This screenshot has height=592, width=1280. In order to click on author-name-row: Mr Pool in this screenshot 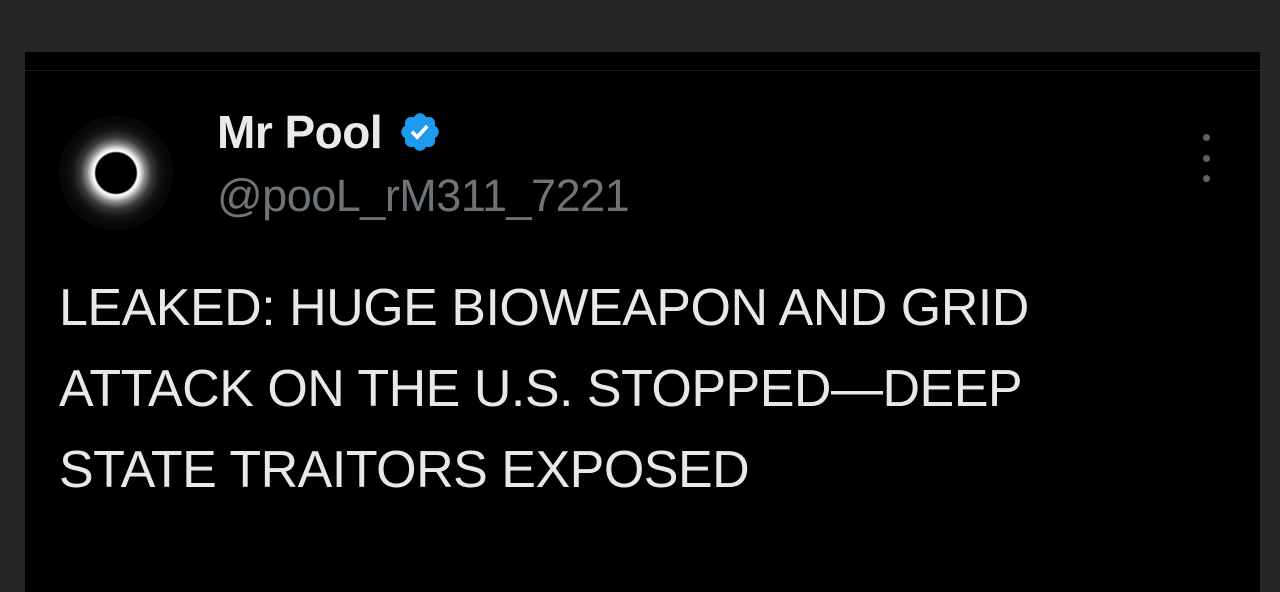, I will do `click(329, 132)`.